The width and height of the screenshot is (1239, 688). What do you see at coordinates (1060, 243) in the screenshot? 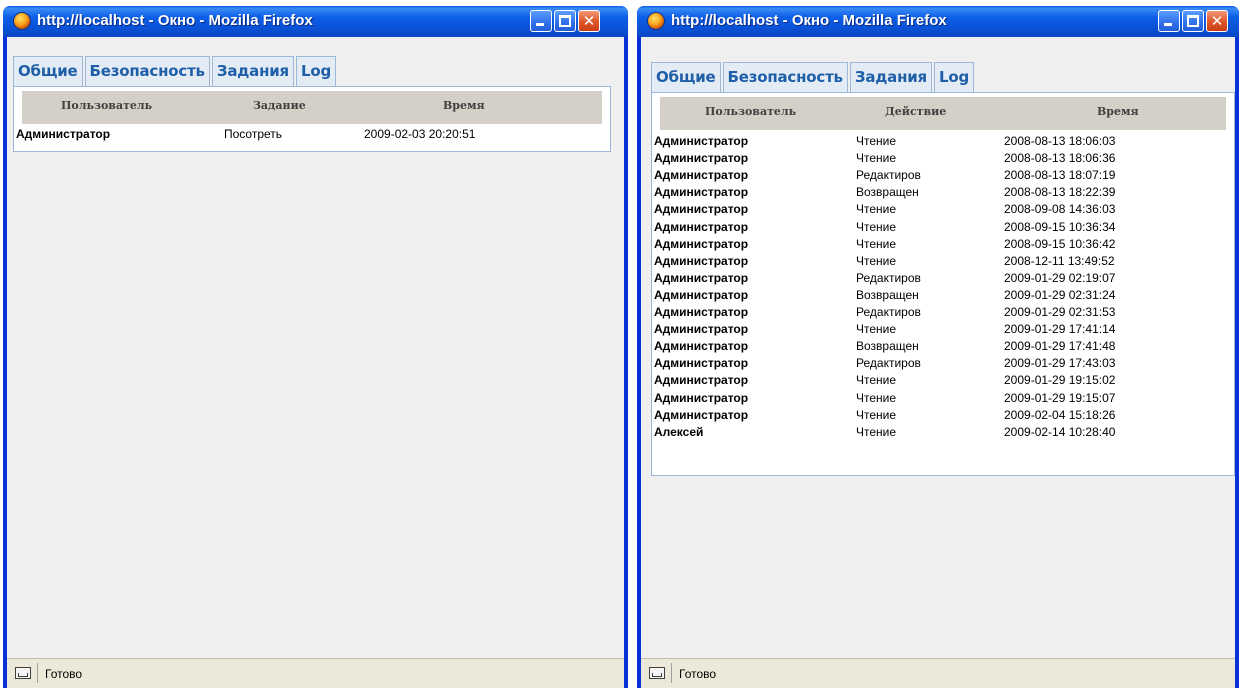
I see `cell-time: 2008-09-15 10:36:42` at bounding box center [1060, 243].